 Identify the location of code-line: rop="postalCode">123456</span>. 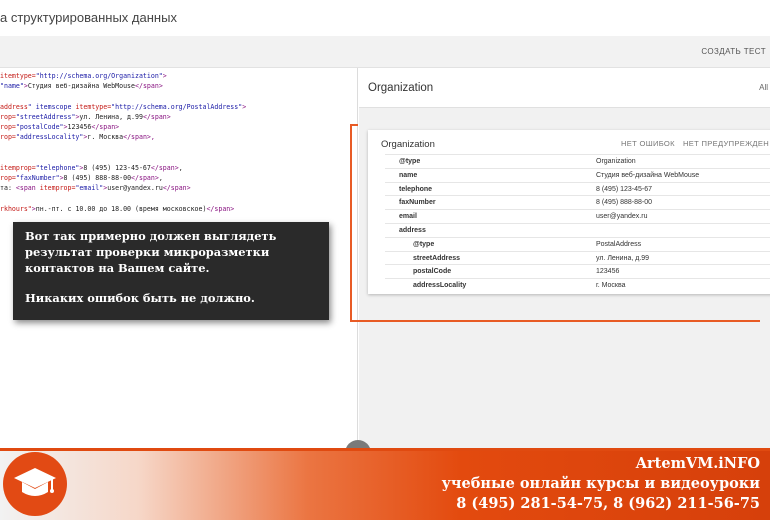
(60, 127).